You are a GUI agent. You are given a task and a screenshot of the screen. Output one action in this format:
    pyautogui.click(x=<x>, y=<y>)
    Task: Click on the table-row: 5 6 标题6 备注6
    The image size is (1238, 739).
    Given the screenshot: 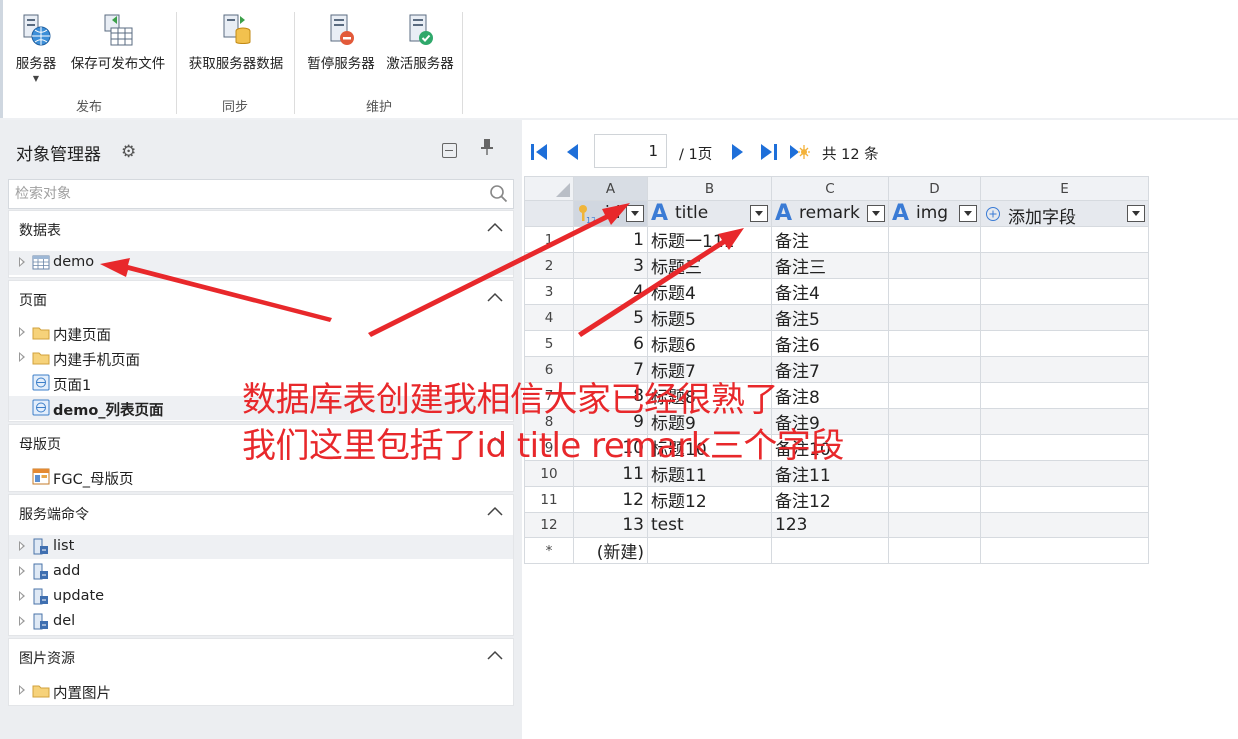 What is the action you would take?
    pyautogui.click(x=836, y=343)
    